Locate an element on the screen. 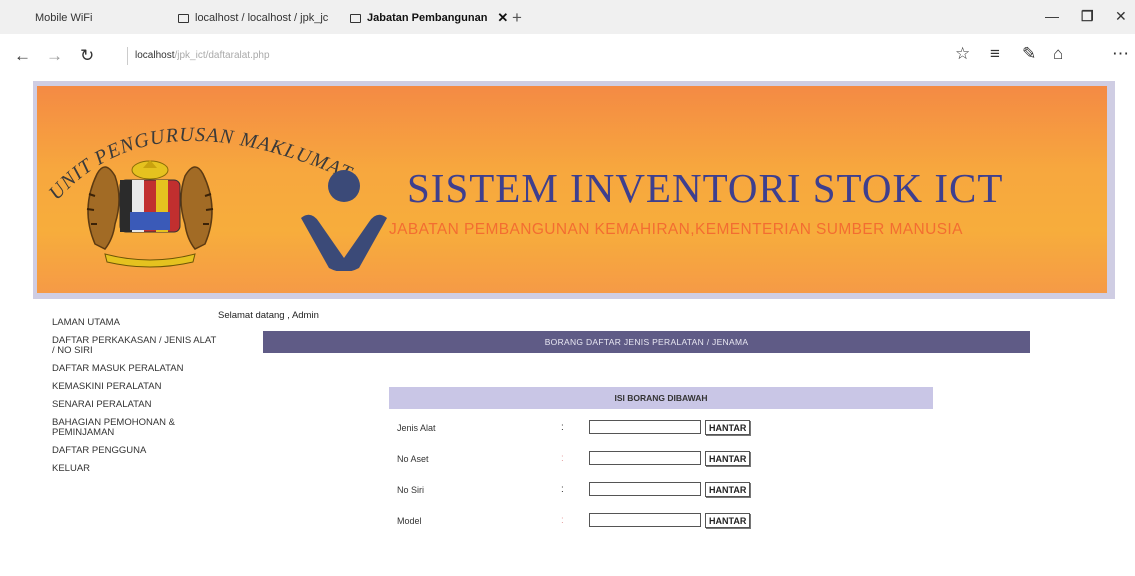  form-row-model: Model : HANTAR is located at coordinates (661, 522).